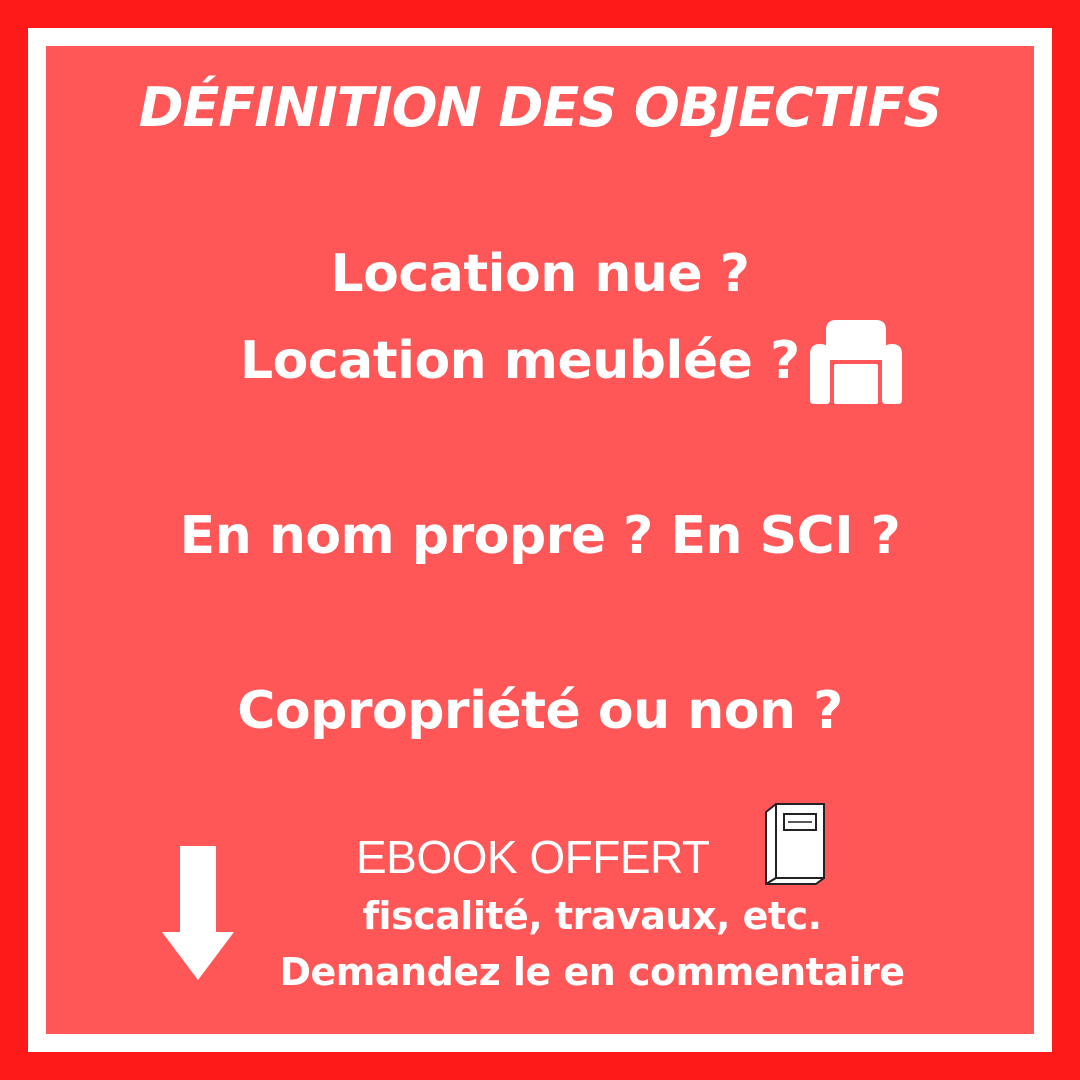  Describe the element at coordinates (533, 857) in the screenshot. I see `ebook-offer-label: EBOOK OFFERT` at that location.